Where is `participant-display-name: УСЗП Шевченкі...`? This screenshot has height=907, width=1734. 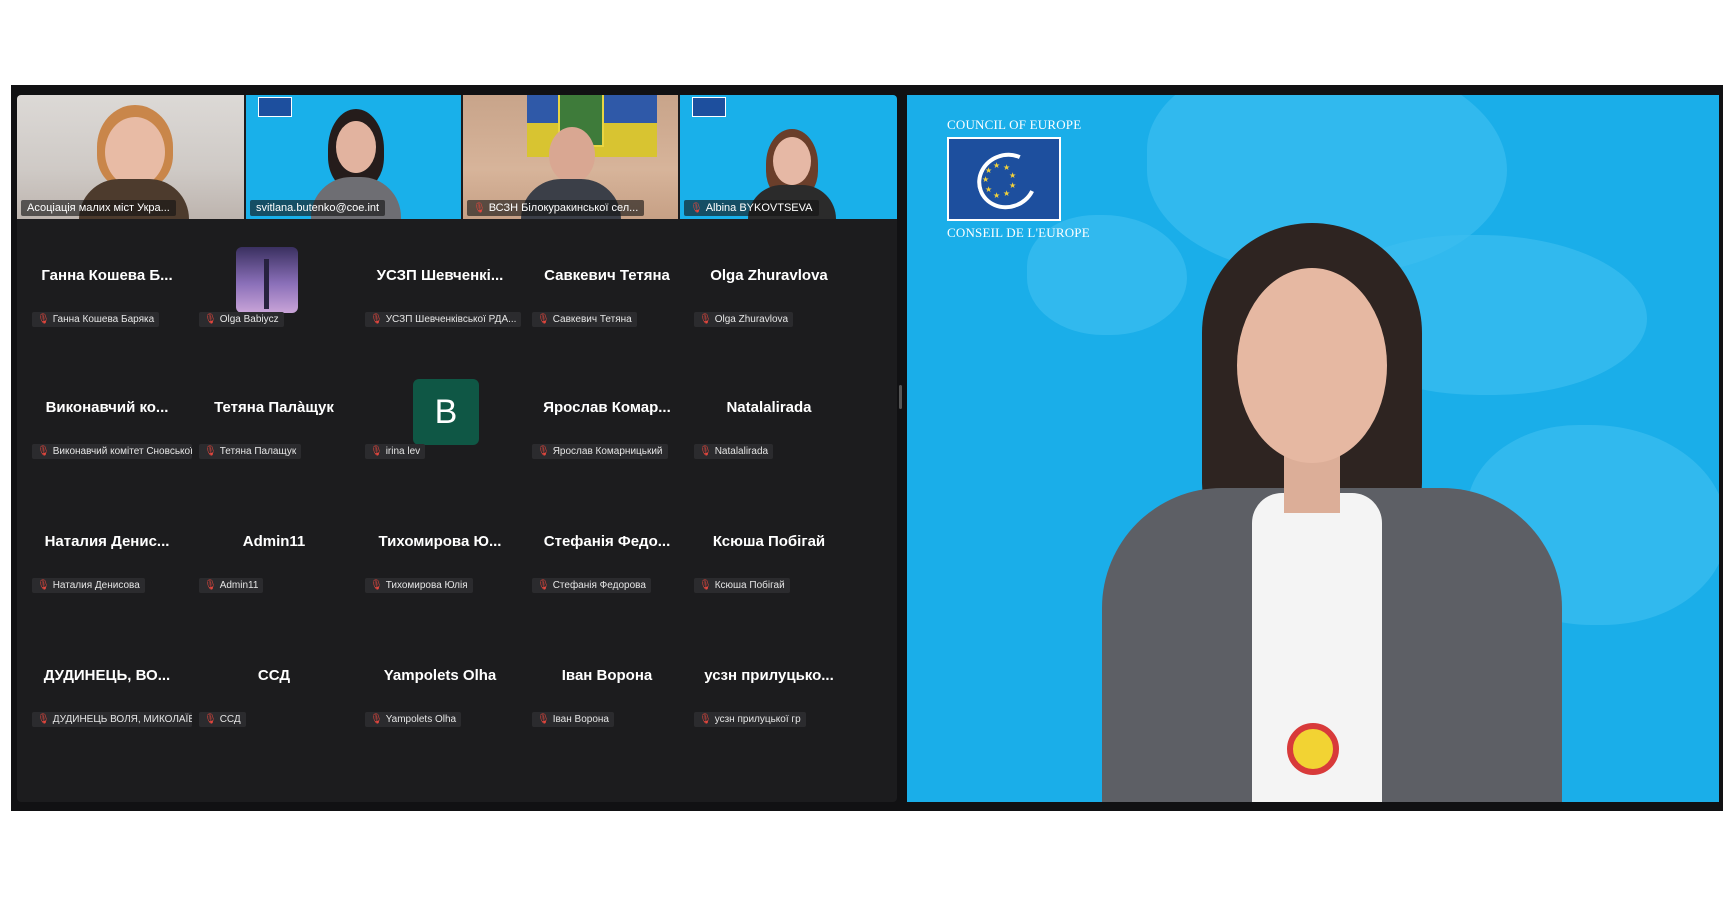
participant-display-name: УСЗП Шевченкі... is located at coordinates (440, 275).